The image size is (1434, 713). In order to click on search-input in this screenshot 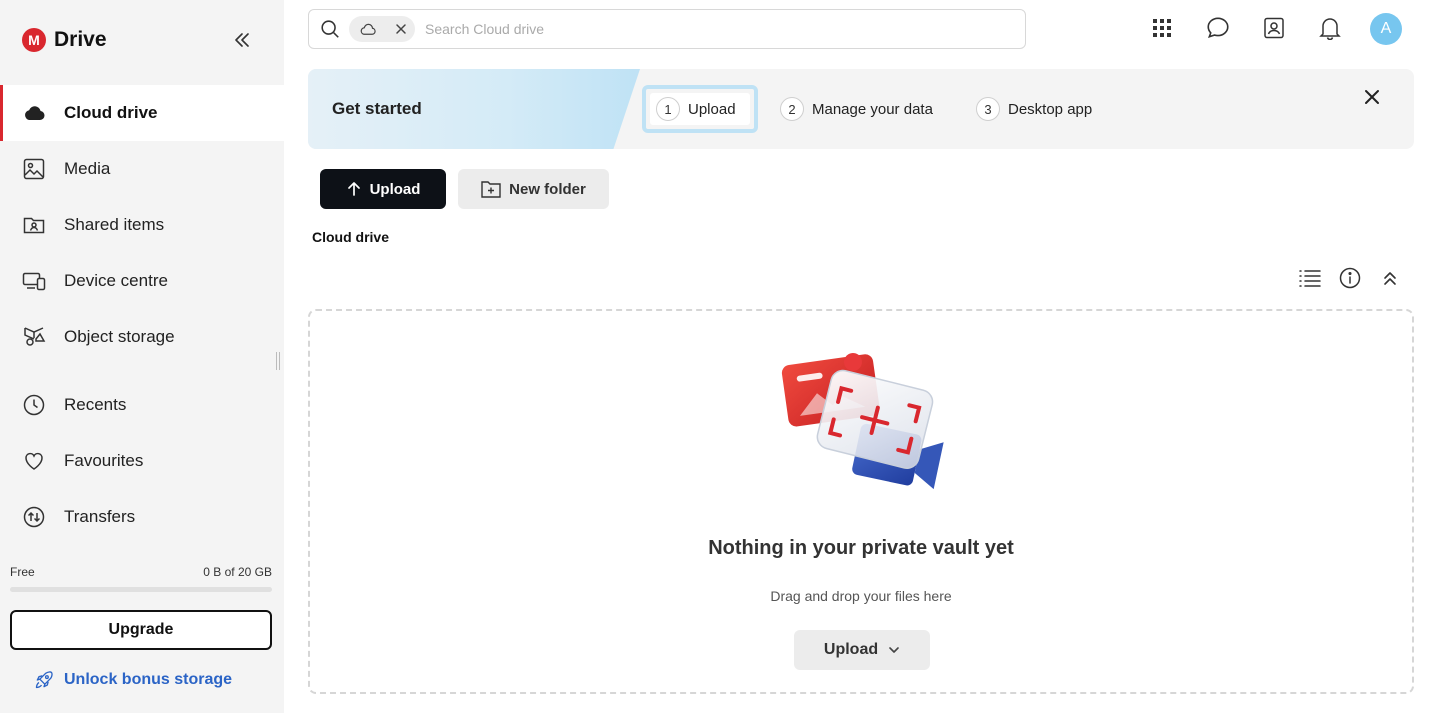, I will do `click(705, 29)`.